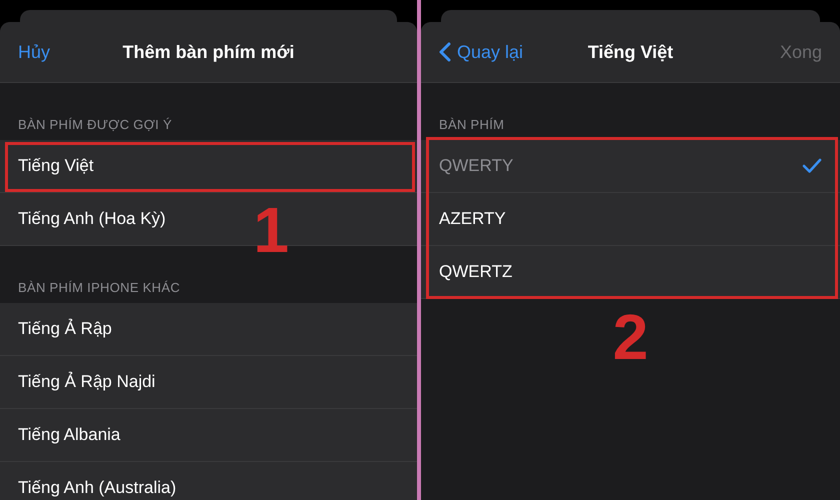 The image size is (840, 500). I want to click on step-number: 1, so click(271, 230).